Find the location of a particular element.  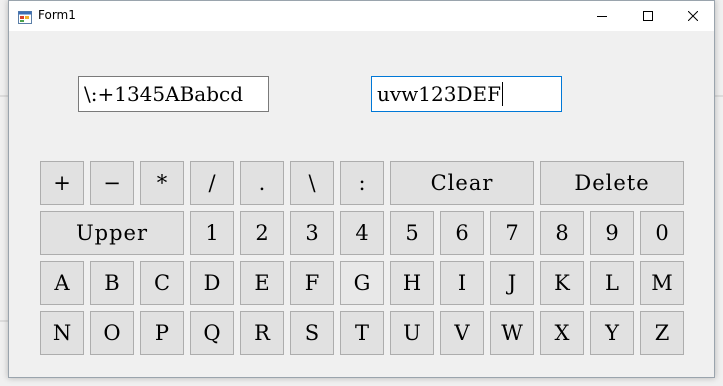

digit-1-key: 1 is located at coordinates (212, 233).